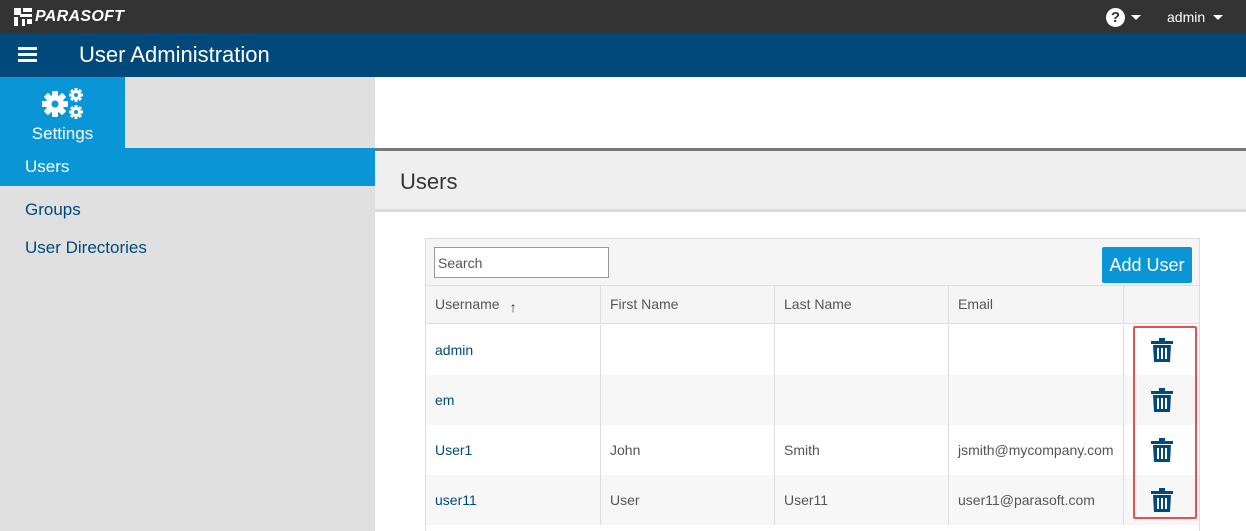  Describe the element at coordinates (688, 305) in the screenshot. I see `column-header-first-name: First Name` at that location.